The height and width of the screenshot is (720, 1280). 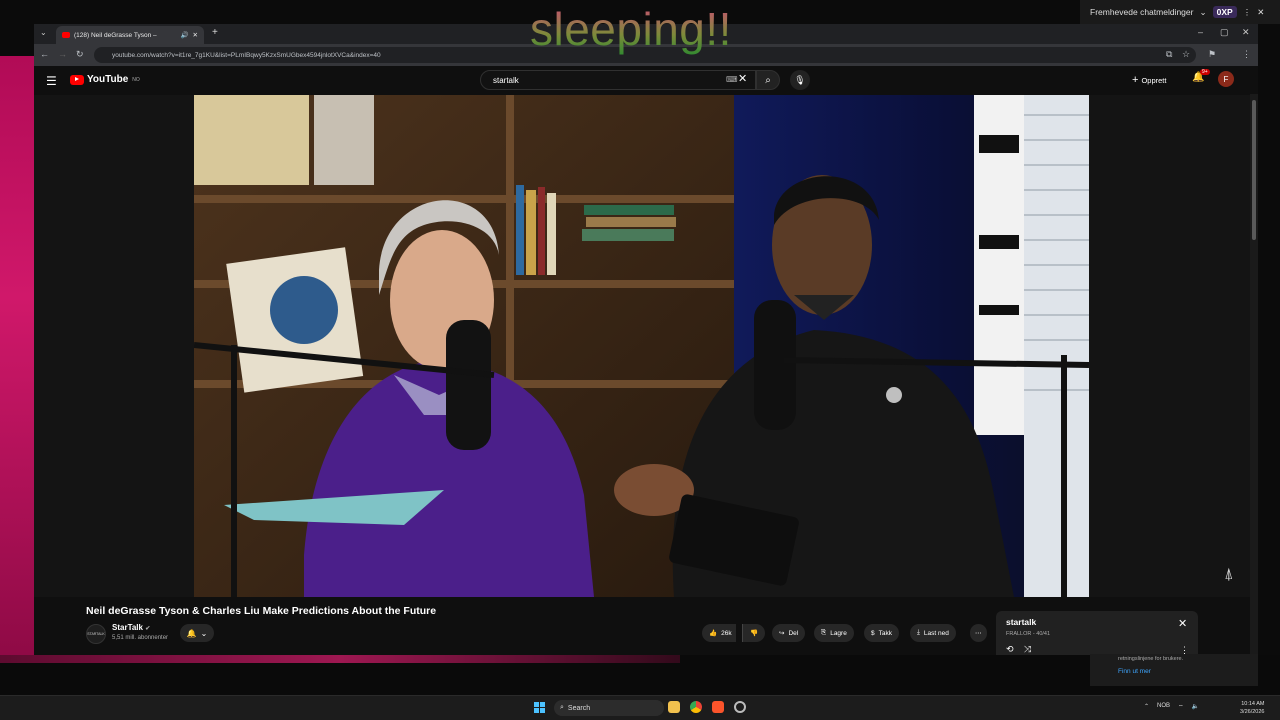 I want to click on playlist-close-icon: ✕, so click(x=1182, y=623).